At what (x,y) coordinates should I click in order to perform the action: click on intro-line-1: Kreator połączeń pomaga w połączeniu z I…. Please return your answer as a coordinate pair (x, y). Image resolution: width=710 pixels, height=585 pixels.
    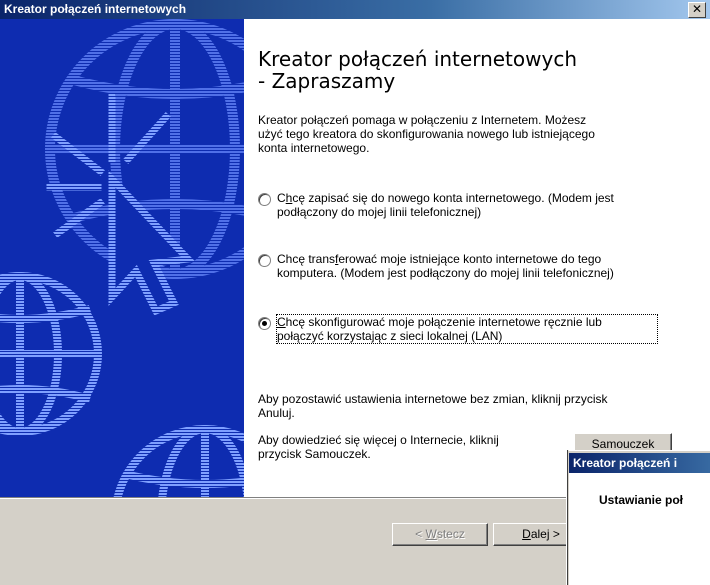
    Looking at the image, I should click on (422, 120).